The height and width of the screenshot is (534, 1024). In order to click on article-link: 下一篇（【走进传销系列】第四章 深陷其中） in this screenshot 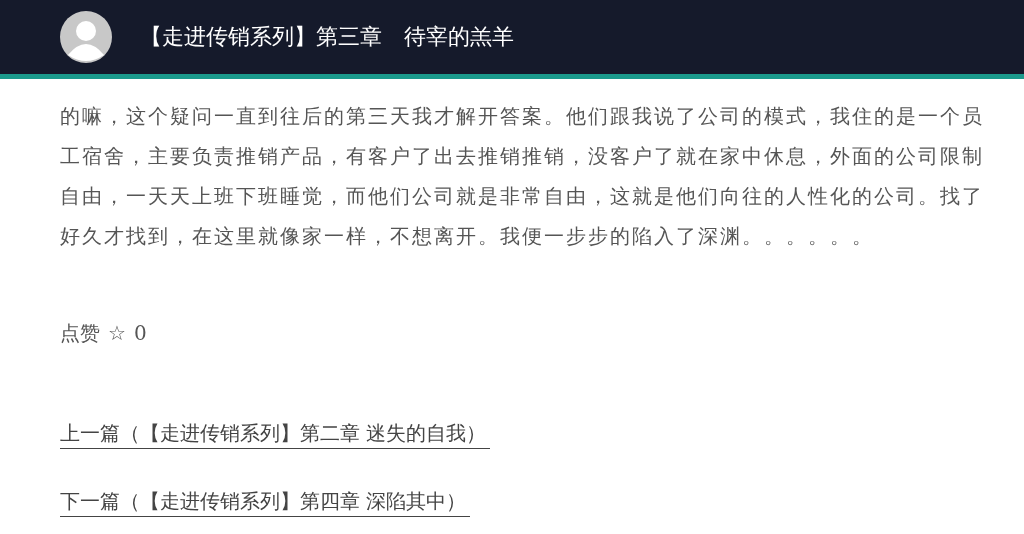, I will do `click(265, 501)`.